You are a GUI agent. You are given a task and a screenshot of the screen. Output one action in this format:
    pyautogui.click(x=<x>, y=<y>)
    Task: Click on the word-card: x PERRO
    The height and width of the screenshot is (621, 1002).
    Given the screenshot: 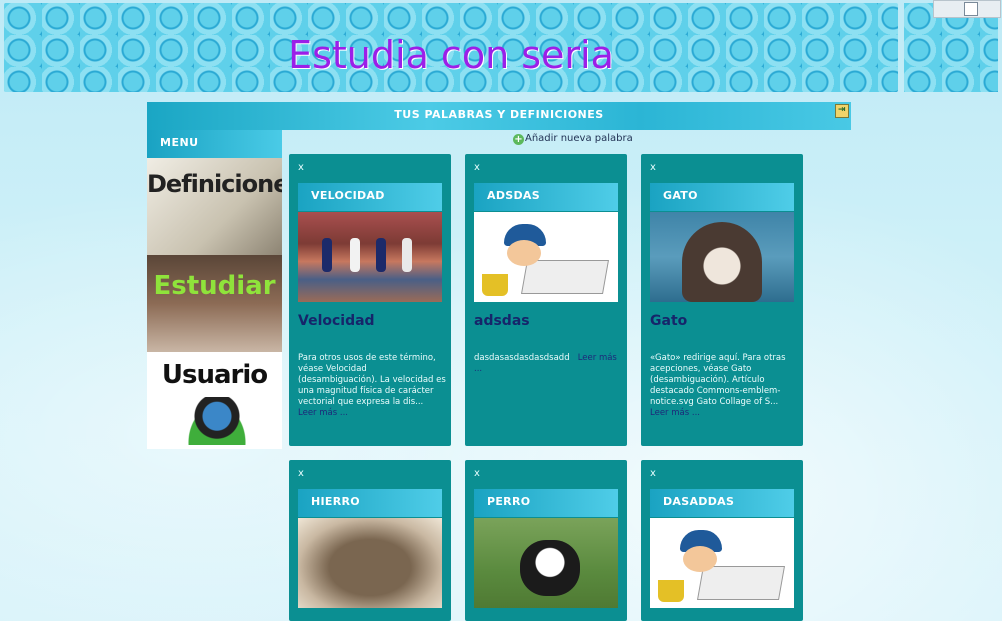 What is the action you would take?
    pyautogui.click(x=546, y=540)
    